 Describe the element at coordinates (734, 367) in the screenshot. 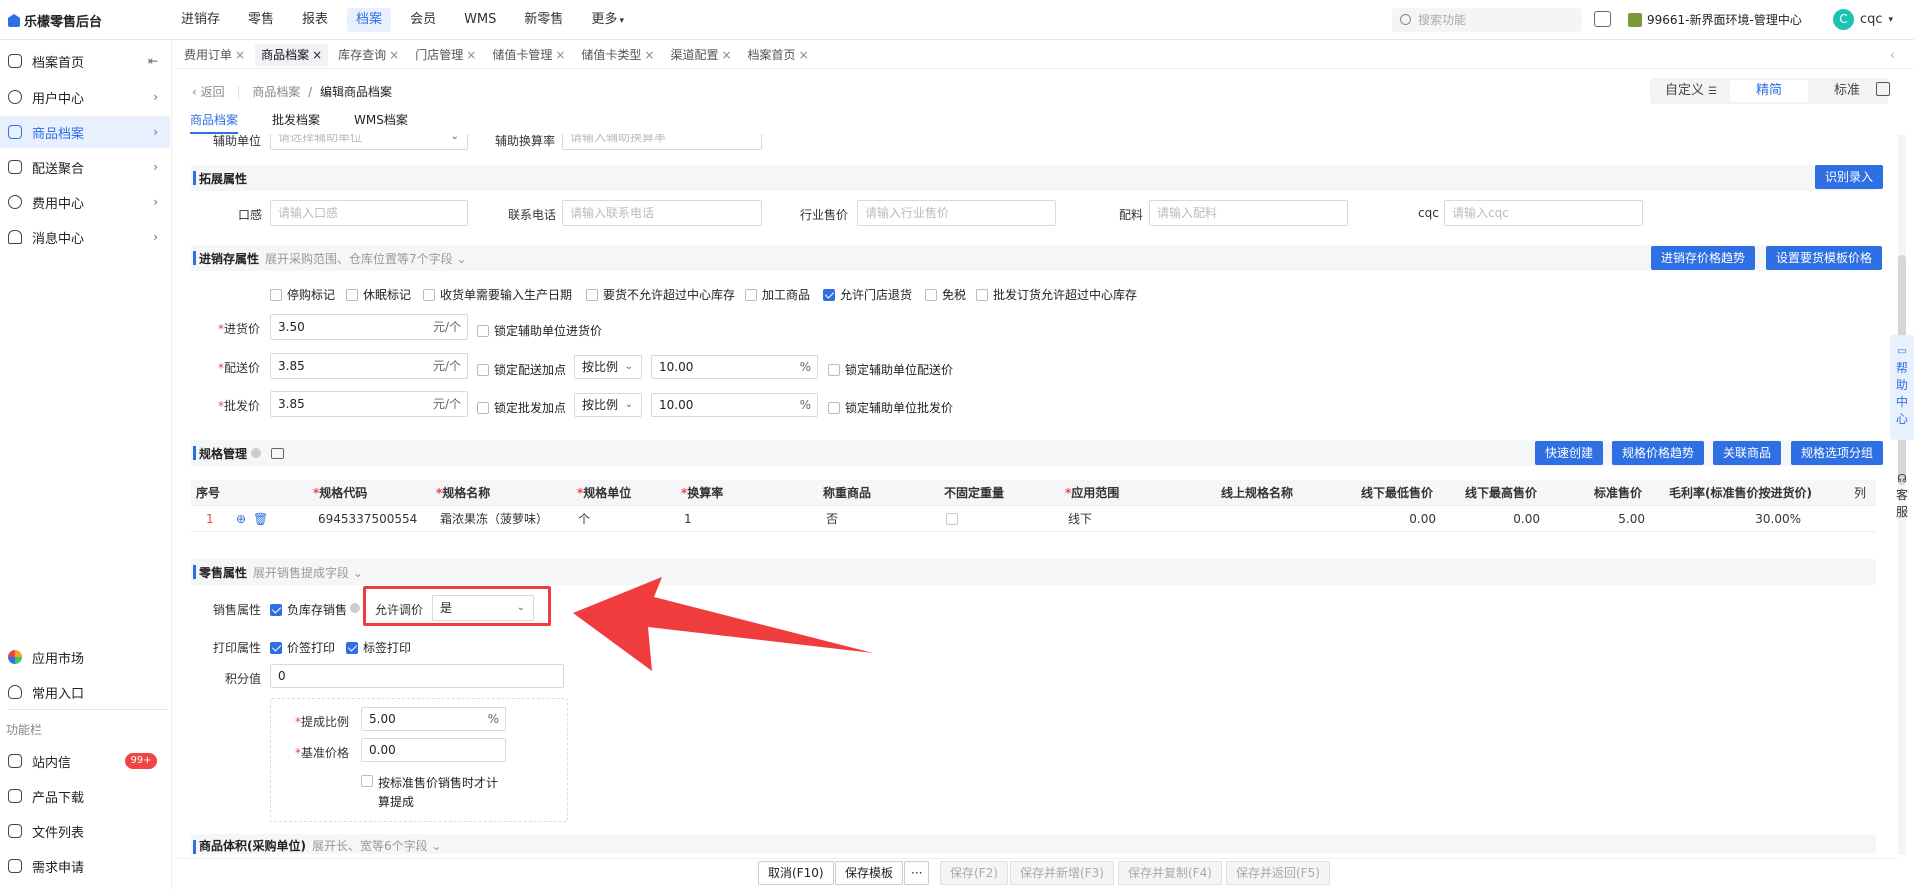

I see `delivery-ratio-input: 10.00%` at that location.